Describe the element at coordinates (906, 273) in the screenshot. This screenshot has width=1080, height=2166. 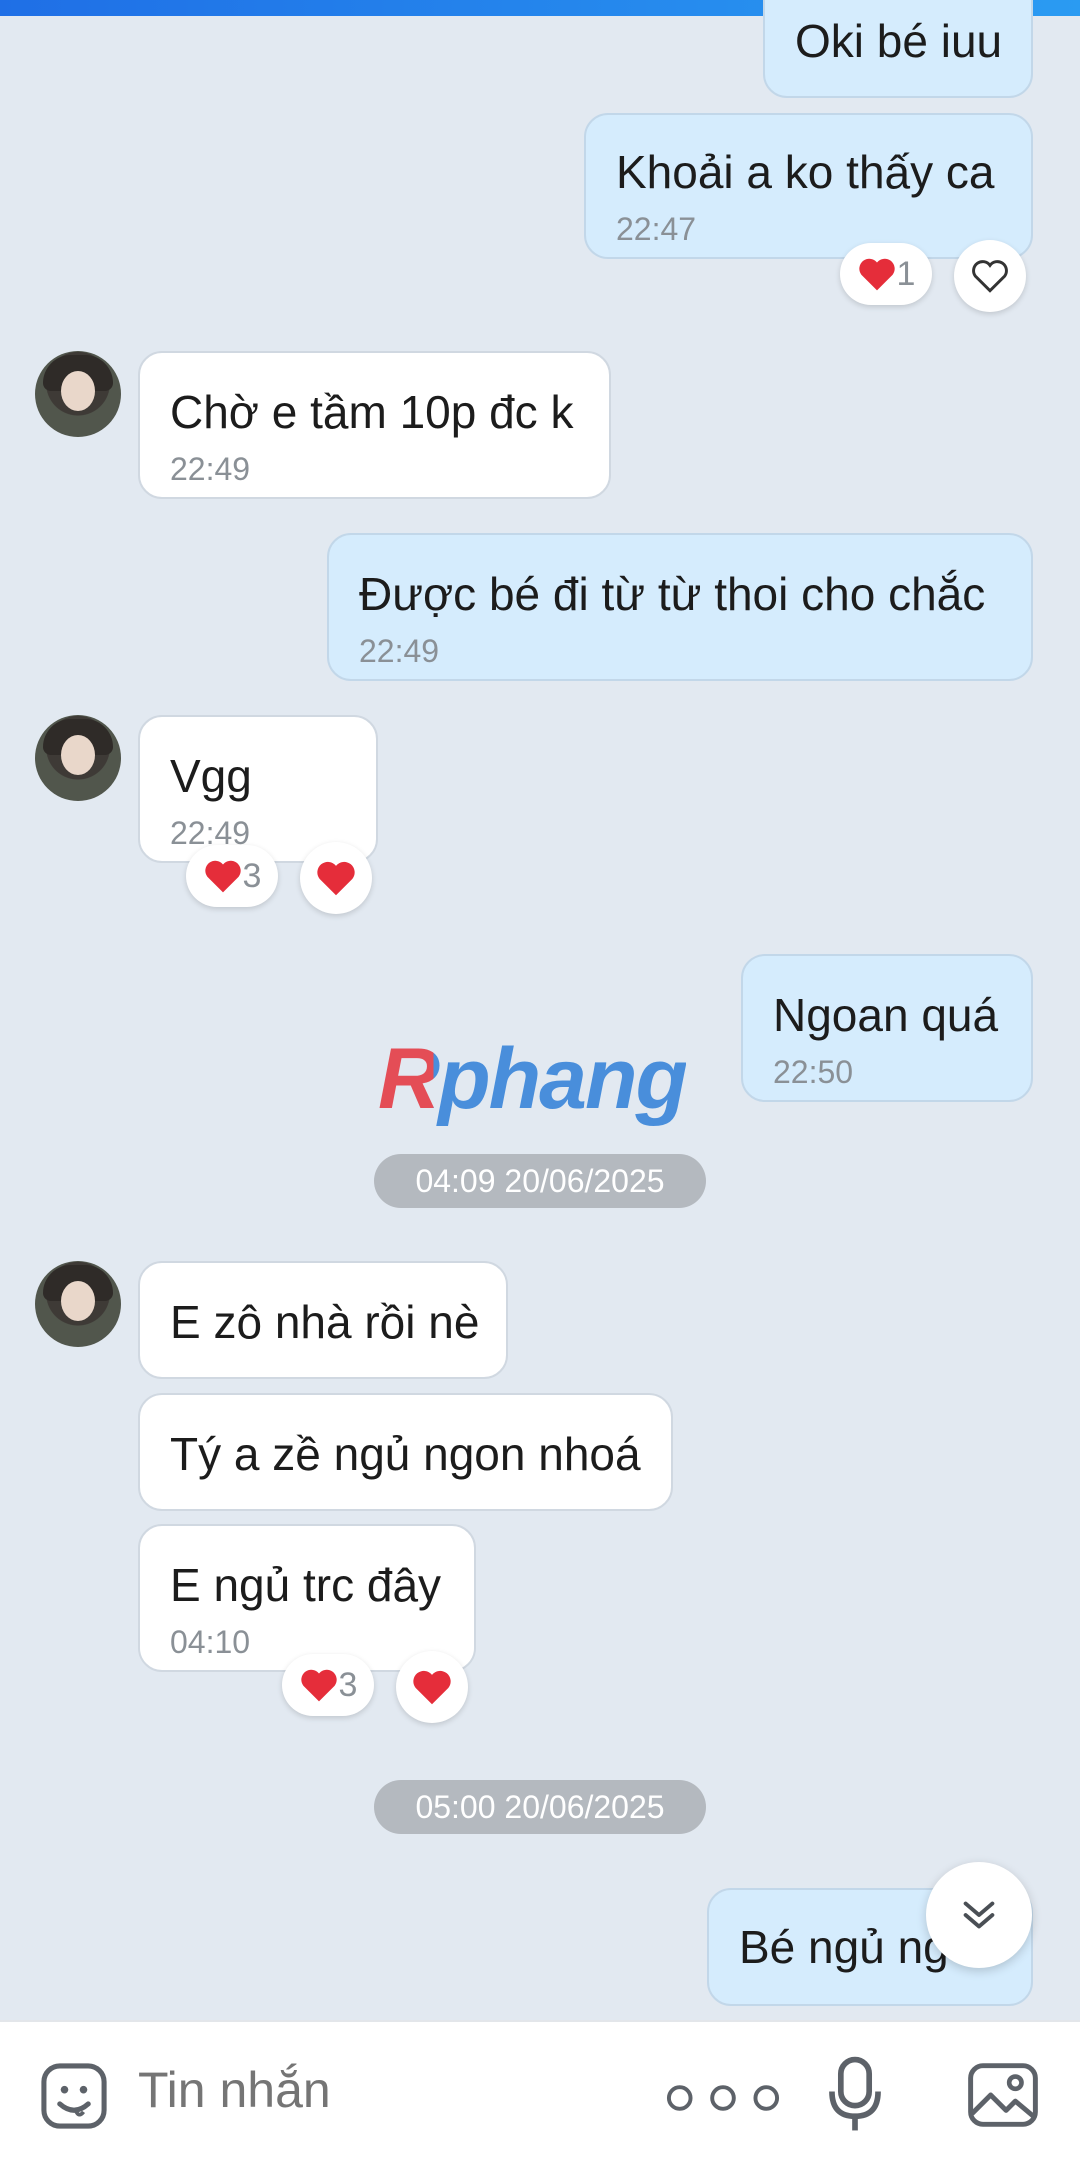
I see `reaction-count: 1` at that location.